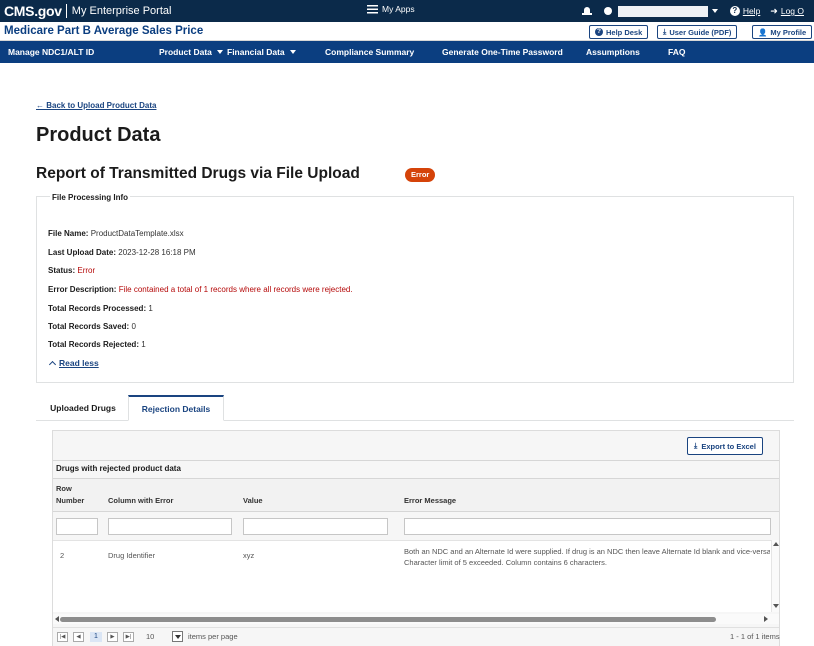  I want to click on col-header-error-message: Error Message, so click(430, 500).